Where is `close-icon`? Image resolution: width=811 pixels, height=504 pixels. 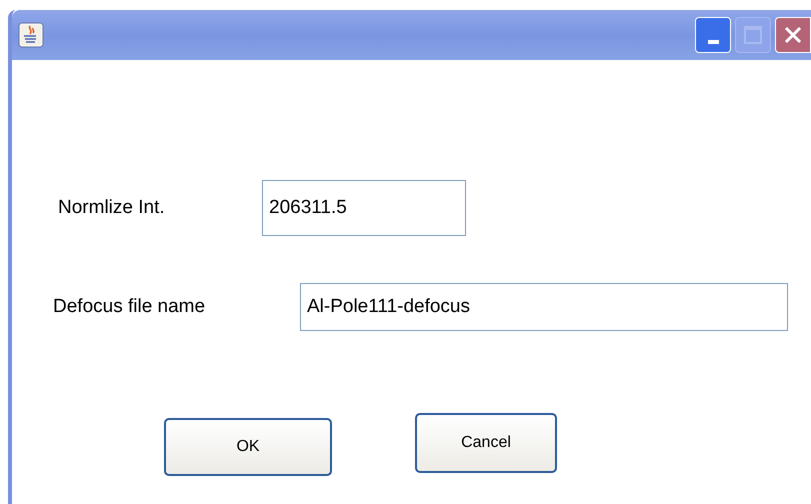 close-icon is located at coordinates (793, 35).